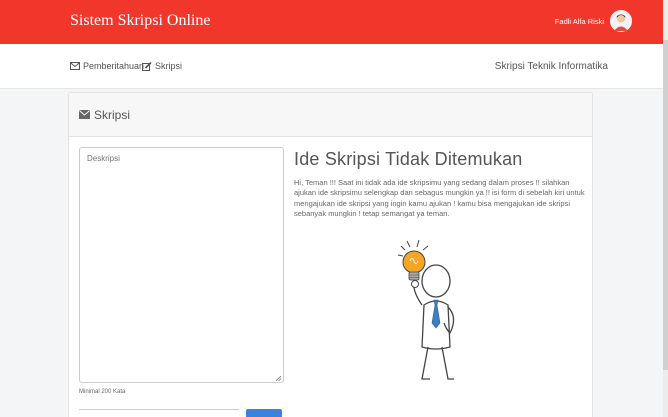 The height and width of the screenshot is (417, 668). I want to click on program-name: Skripsi Teknik Informatika, so click(551, 66).